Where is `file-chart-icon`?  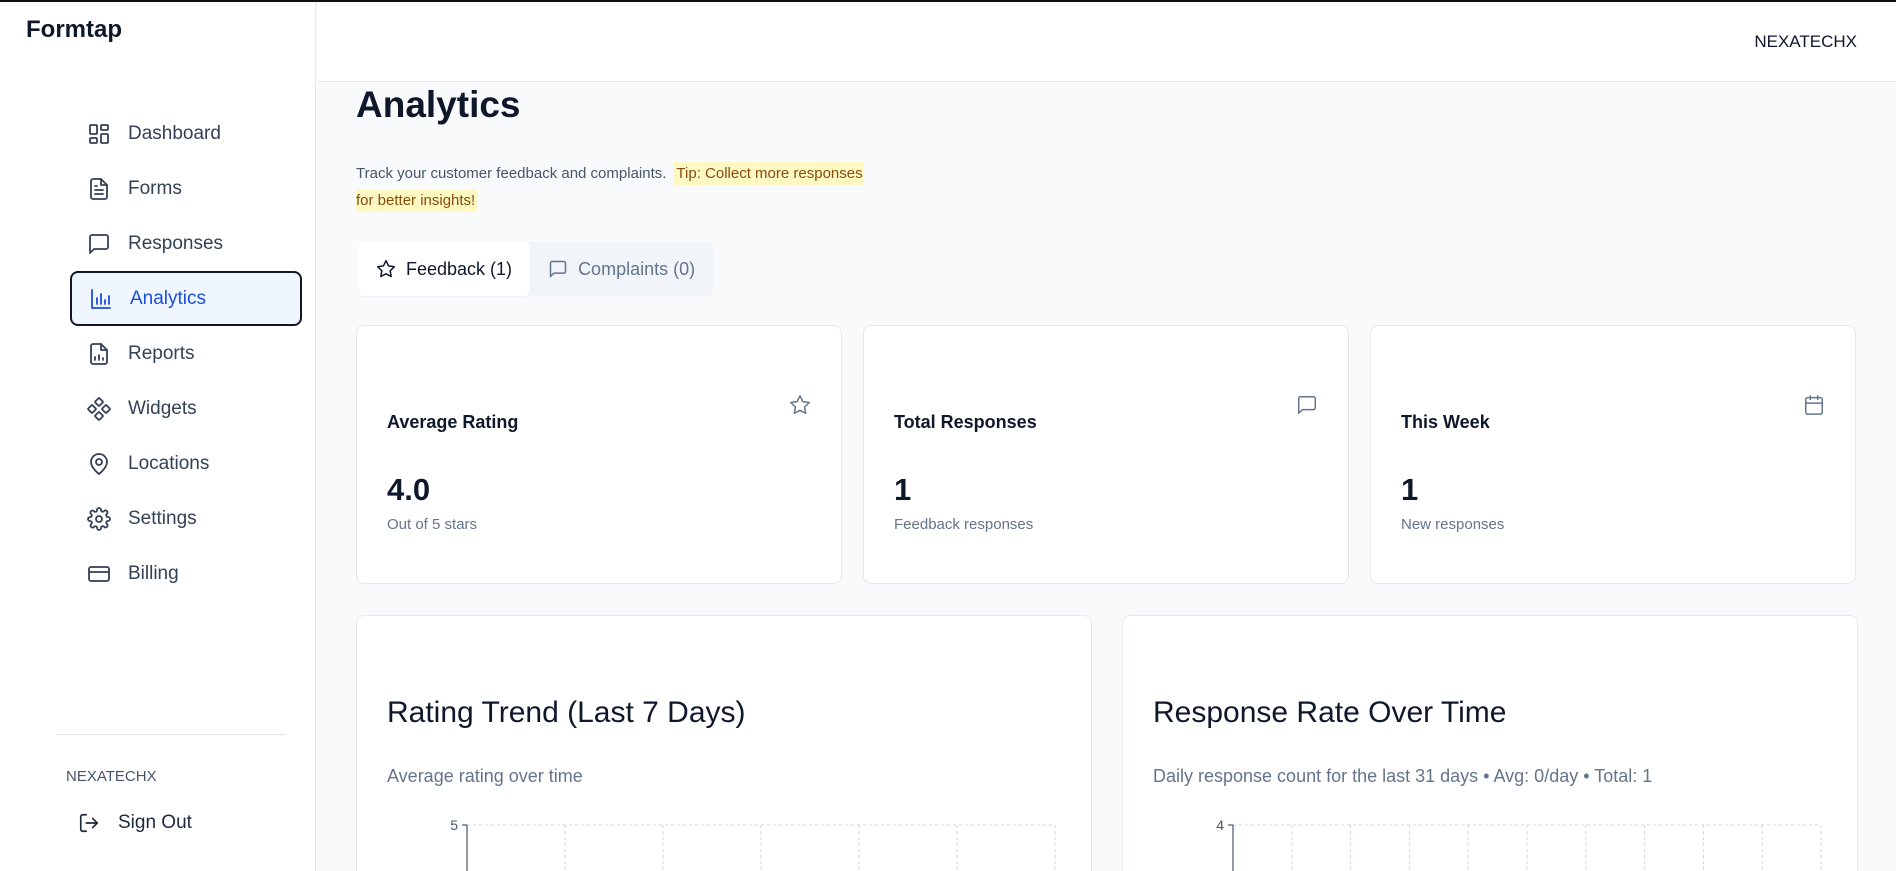
file-chart-icon is located at coordinates (99, 354).